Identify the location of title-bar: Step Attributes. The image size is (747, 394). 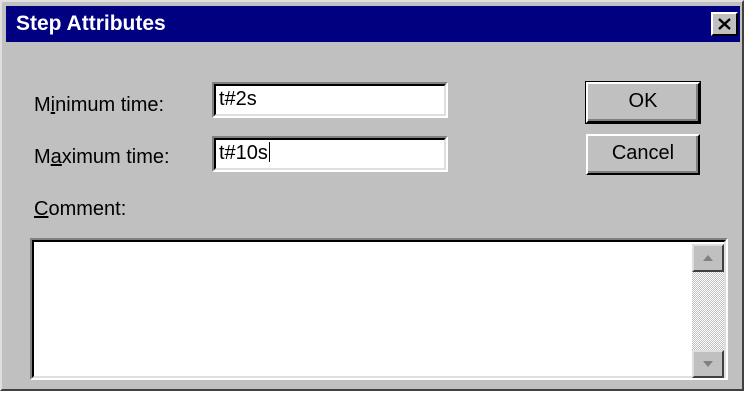
(373, 24).